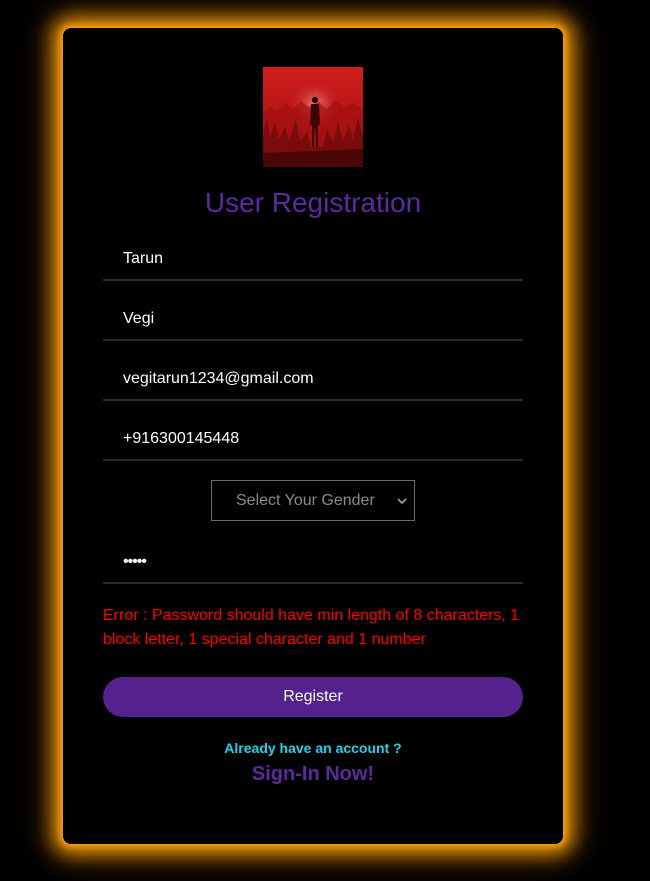 The width and height of the screenshot is (650, 881). I want to click on logo-image, so click(313, 117).